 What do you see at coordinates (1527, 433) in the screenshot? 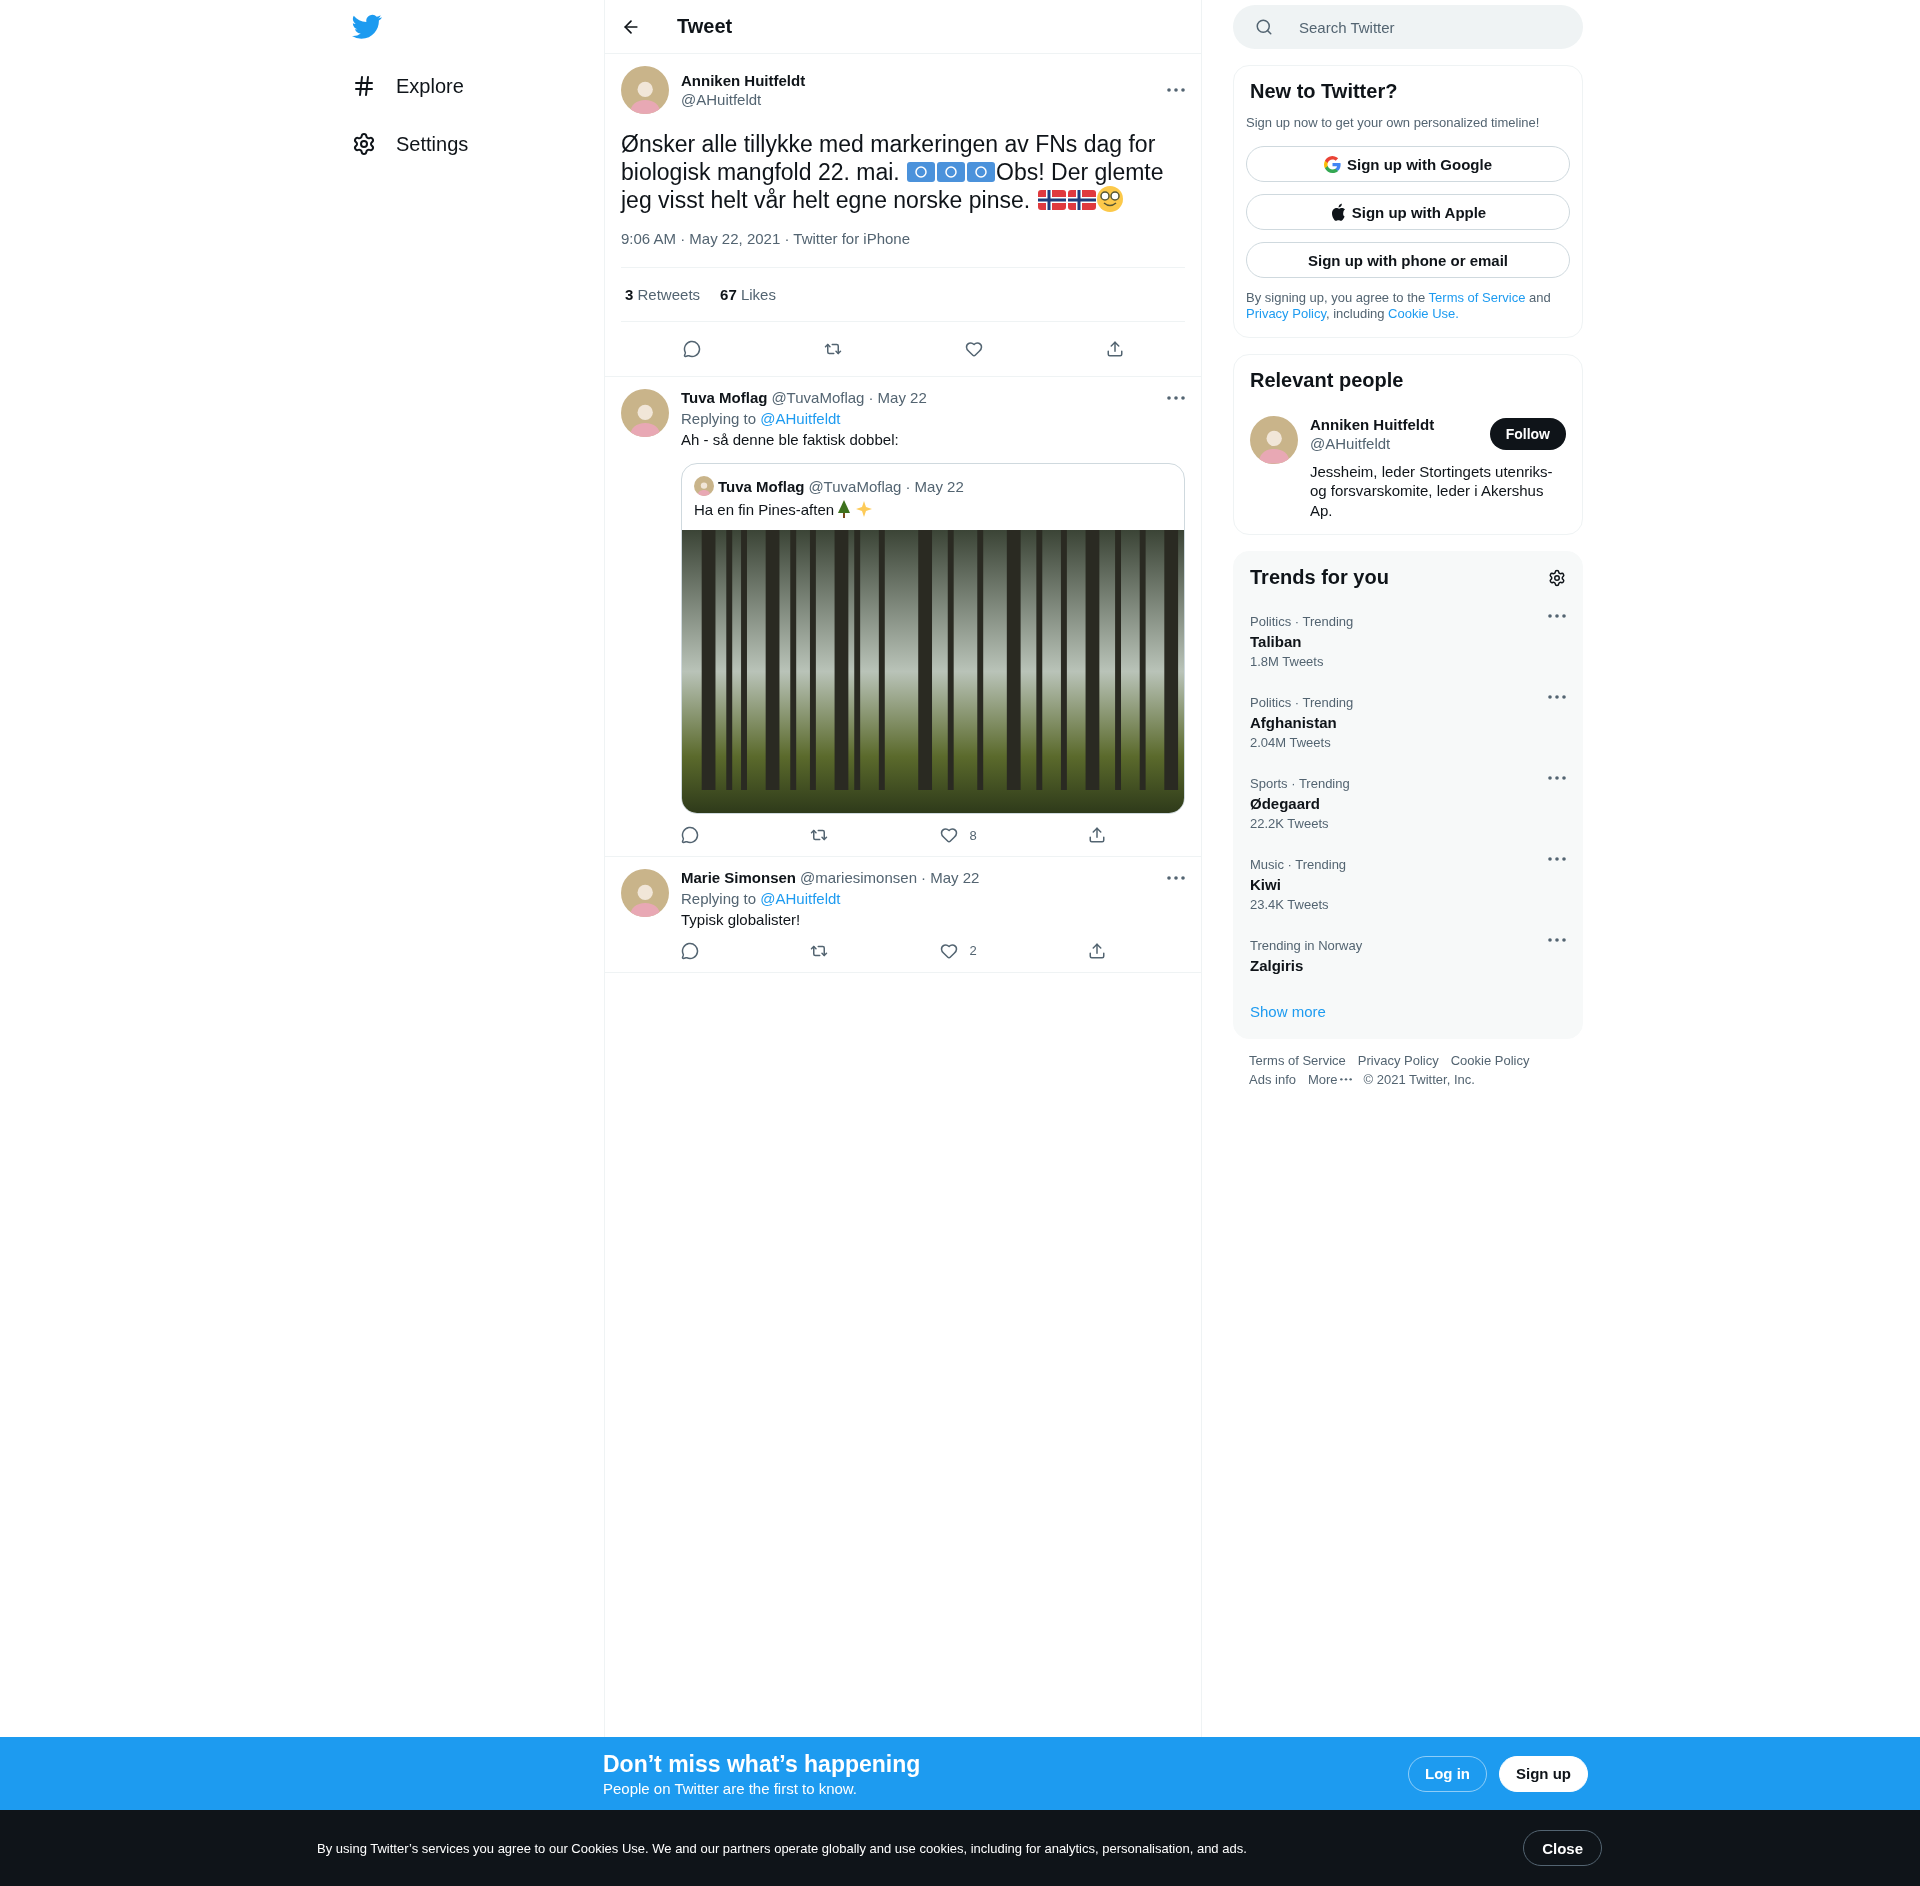
I see `follow-button: Follow` at bounding box center [1527, 433].